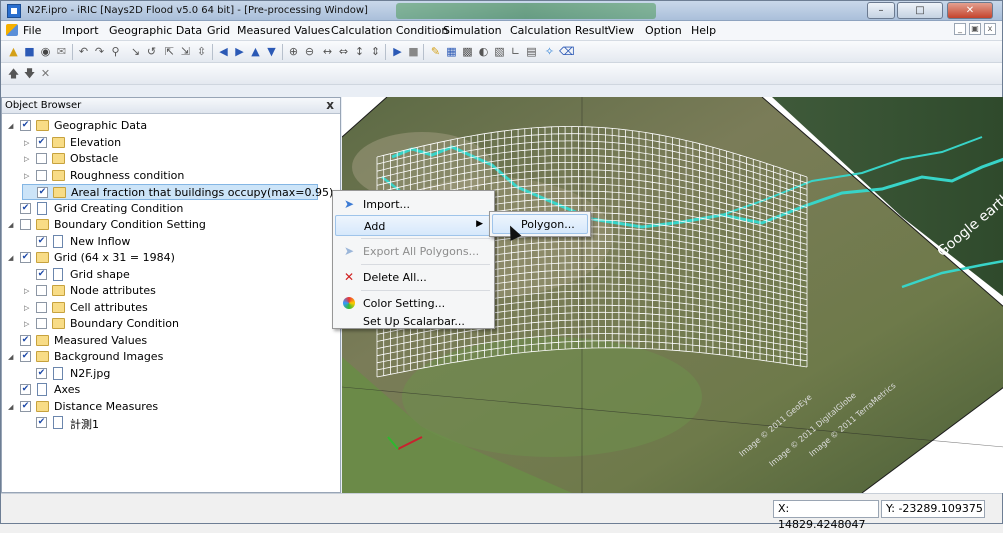 This screenshot has height=533, width=1003. What do you see at coordinates (559, 30) in the screenshot?
I see `menu-calculation-result: Calculation Result` at bounding box center [559, 30].